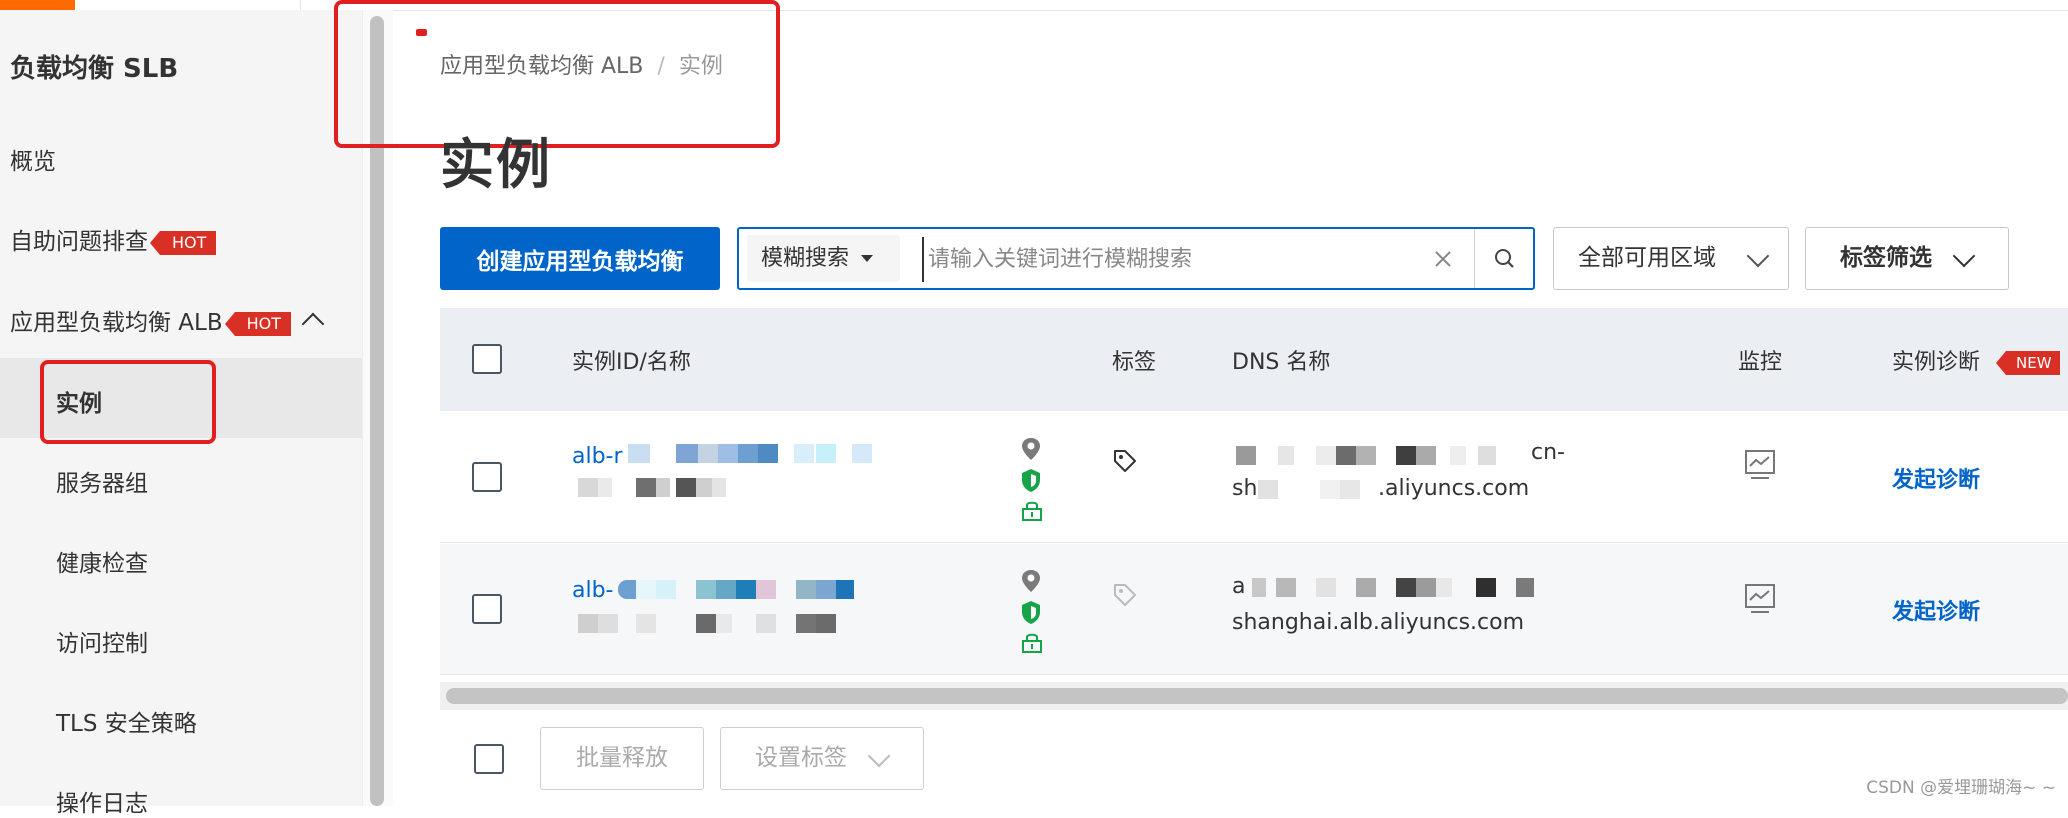  I want to click on search-icon, so click(1504, 258).